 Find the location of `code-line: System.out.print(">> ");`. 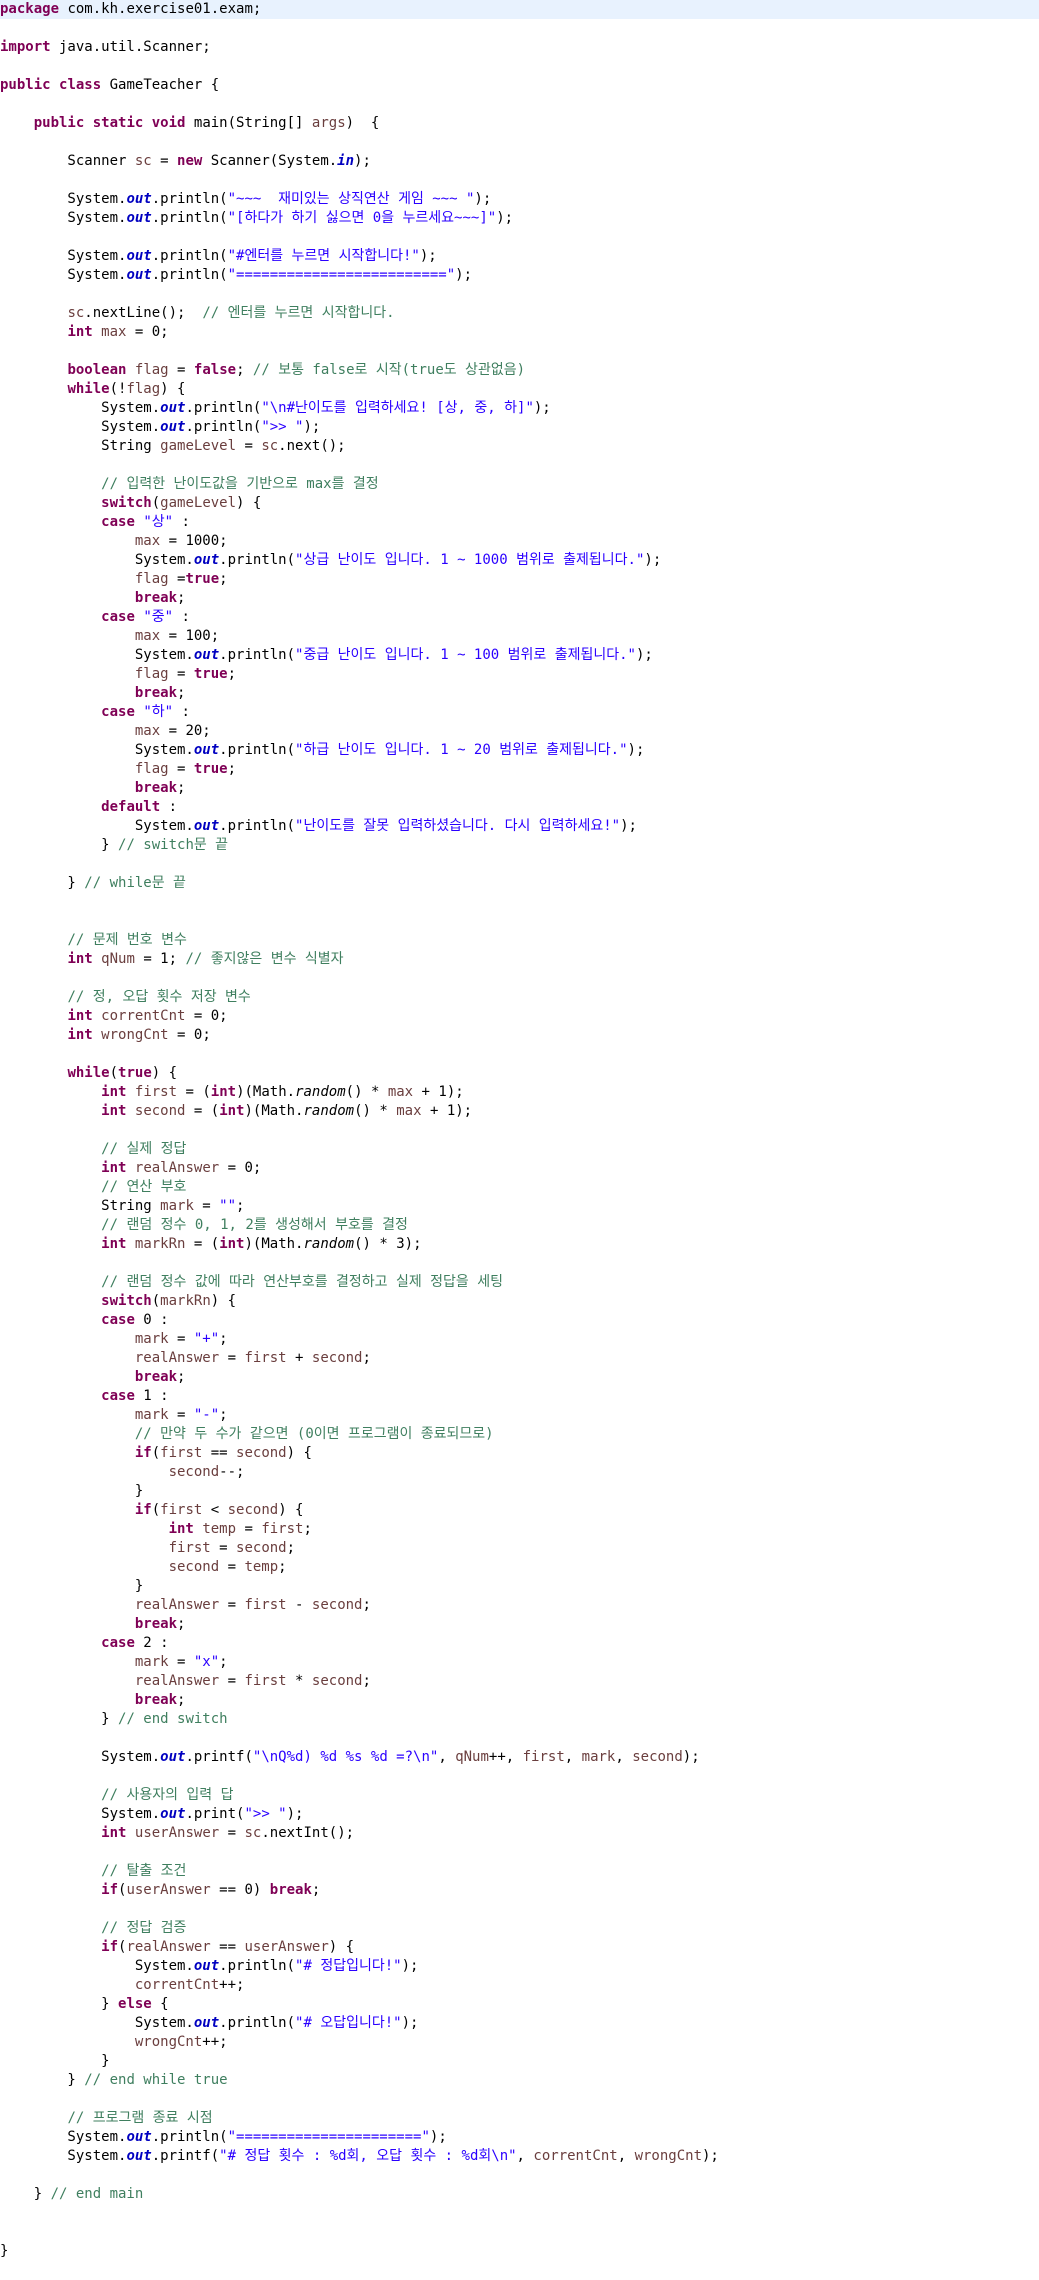

code-line: System.out.print(">> "); is located at coordinates (519, 1814).